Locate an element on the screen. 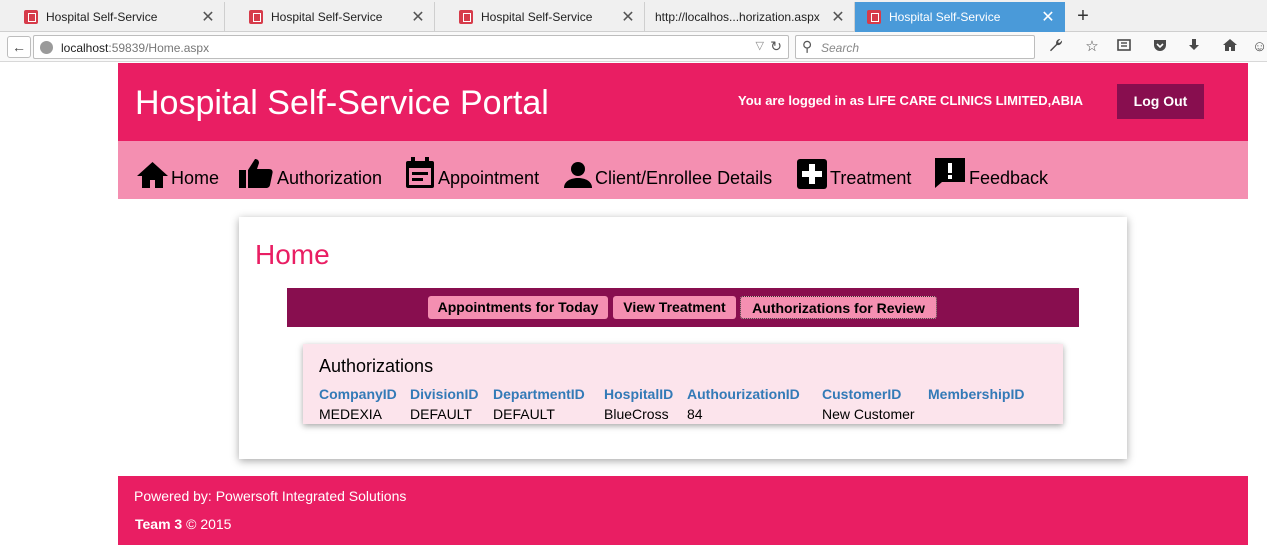  nav-item-authorization: Authorization is located at coordinates (310, 172).